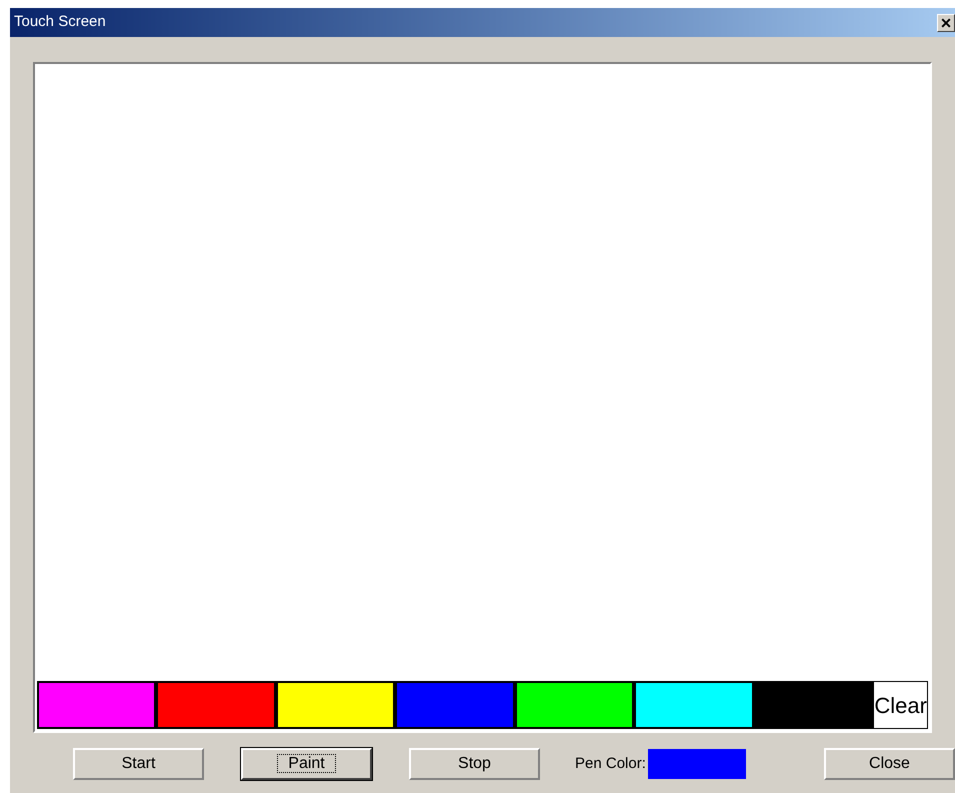 The image size is (955, 793). What do you see at coordinates (474, 764) in the screenshot?
I see `push-button: Stop` at bounding box center [474, 764].